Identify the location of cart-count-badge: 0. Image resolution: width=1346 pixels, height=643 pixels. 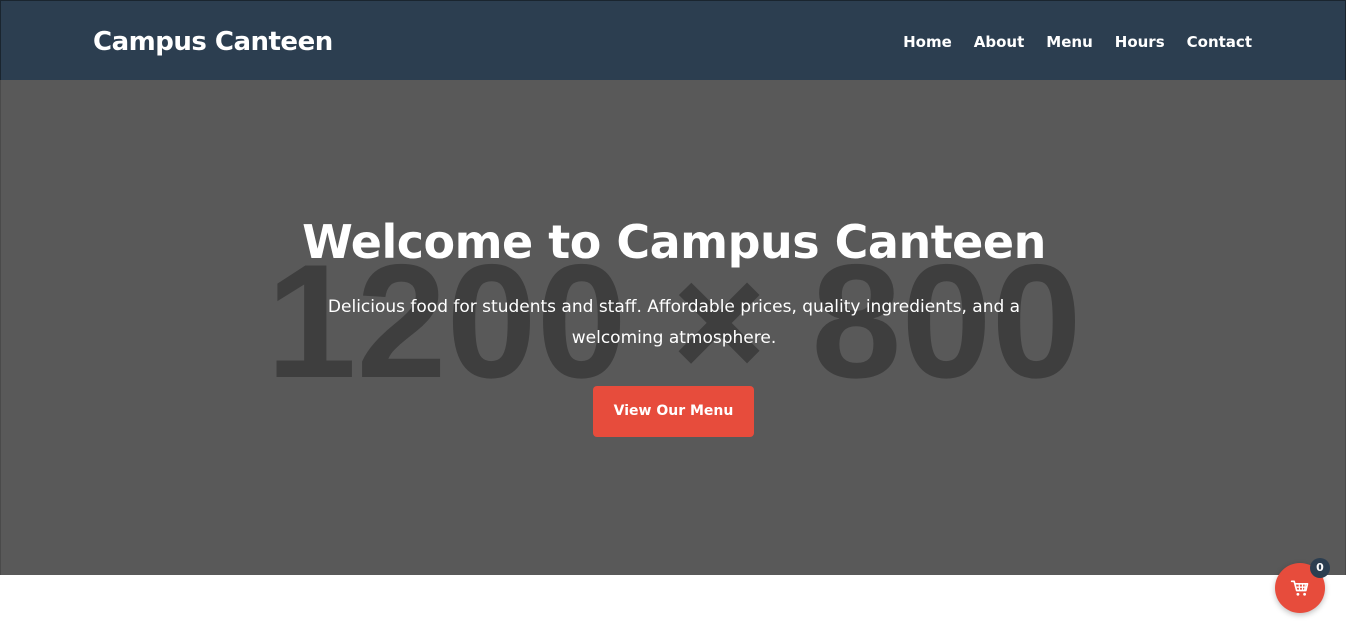
(1320, 568).